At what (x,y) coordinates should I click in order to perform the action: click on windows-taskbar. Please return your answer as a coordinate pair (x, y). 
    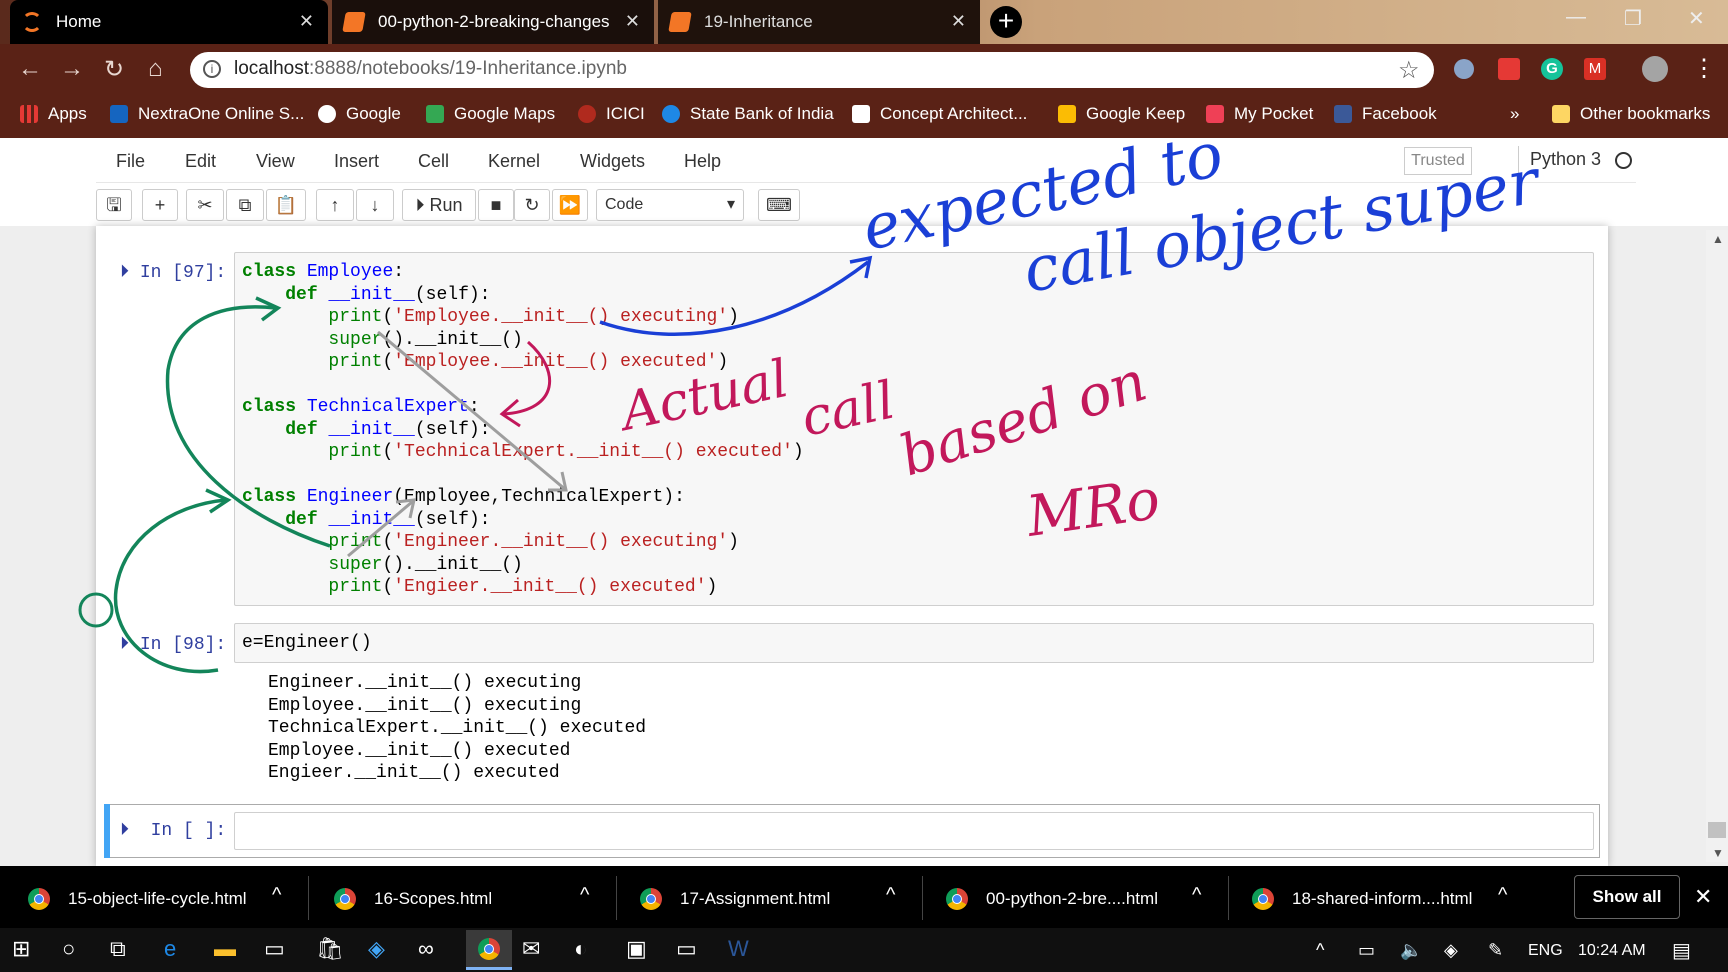
    Looking at the image, I should click on (864, 950).